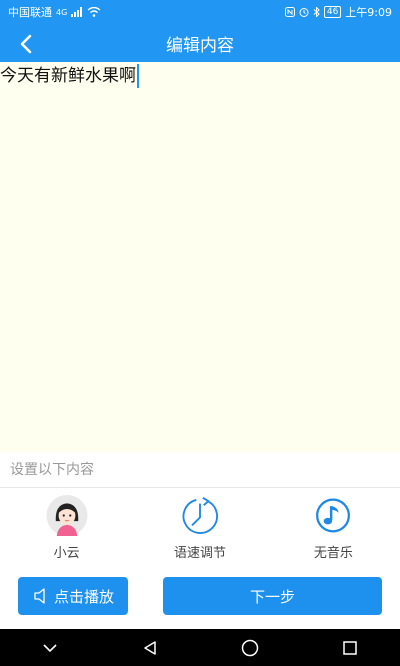 Image resolution: width=400 pixels, height=666 pixels. Describe the element at coordinates (77, 12) in the screenshot. I see `signal-icon` at that location.